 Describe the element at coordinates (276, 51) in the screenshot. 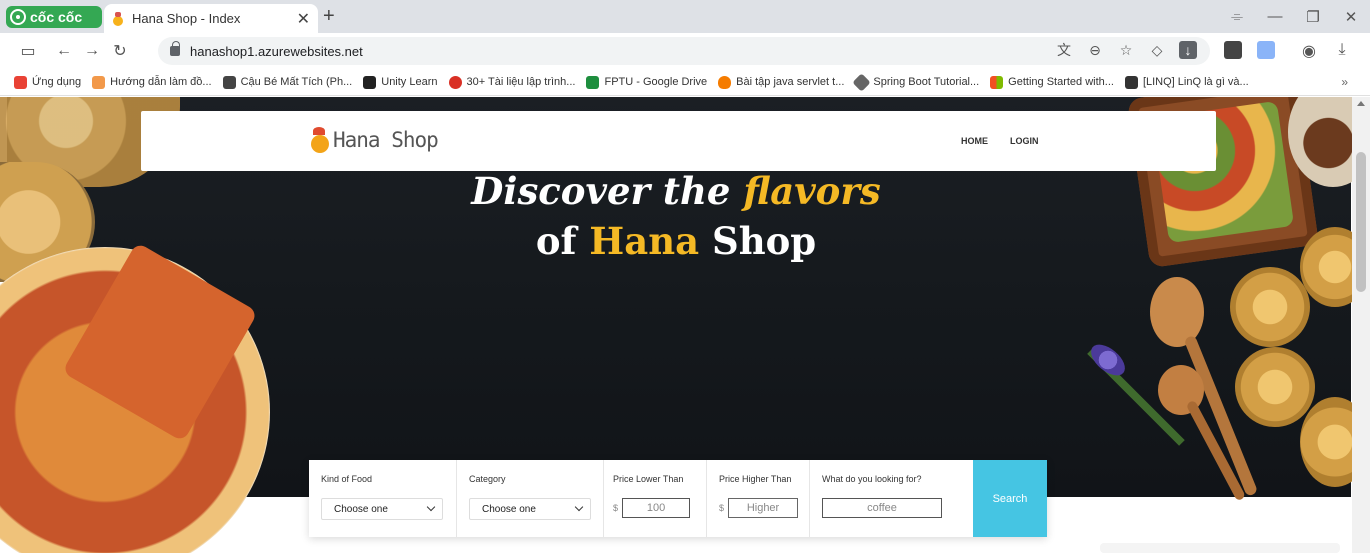

I see `url-text: hanashop1.azurewebsites.net` at that location.